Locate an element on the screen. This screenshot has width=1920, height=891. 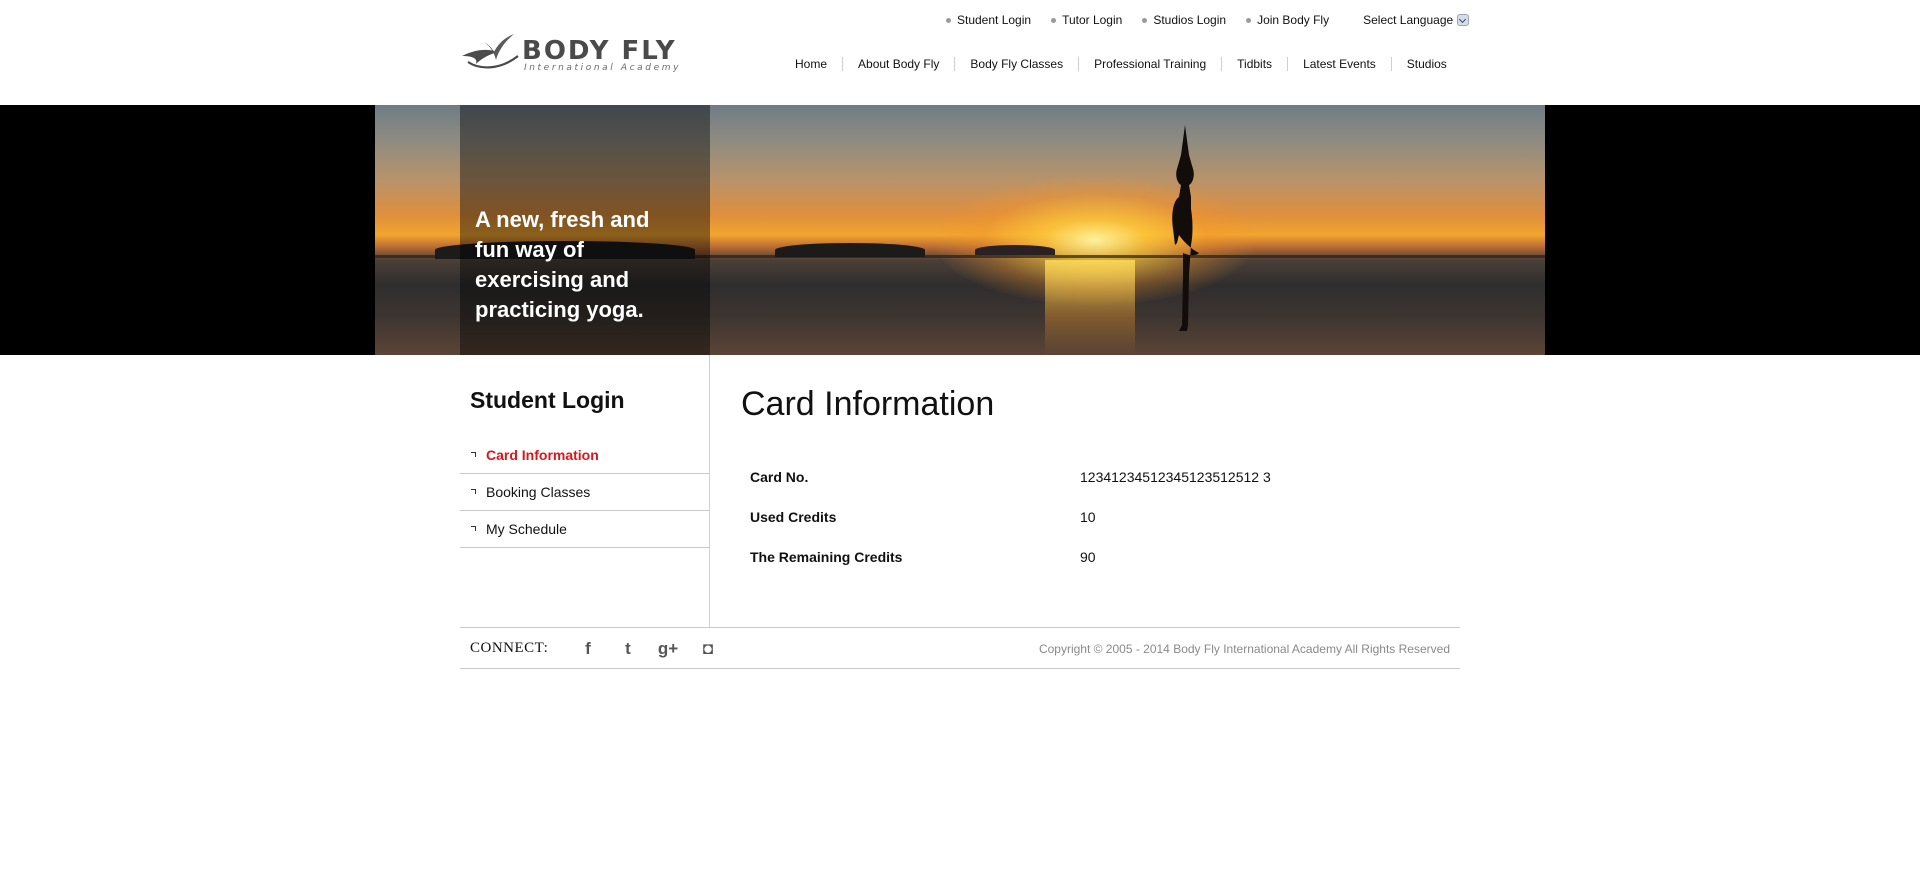
tutor-login-link: Tutor Login is located at coordinates (1086, 20).